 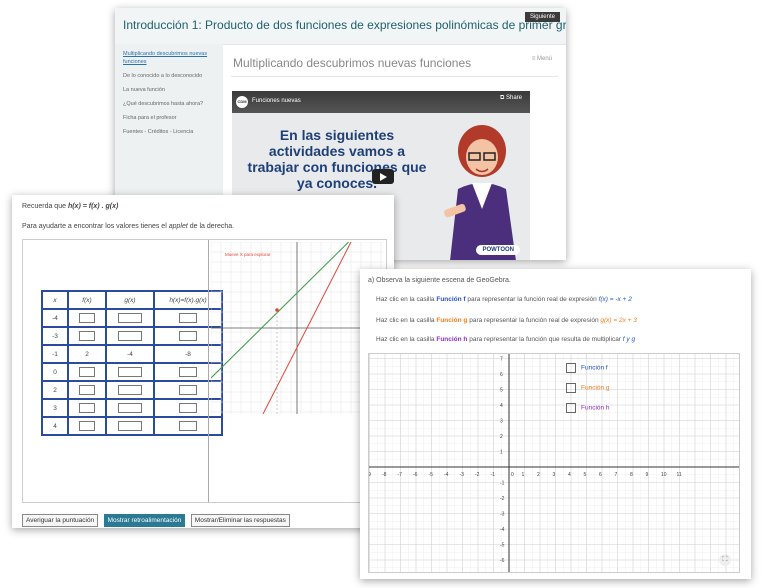 What do you see at coordinates (502, 484) in the screenshot?
I see `y-tick-label: -1` at bounding box center [502, 484].